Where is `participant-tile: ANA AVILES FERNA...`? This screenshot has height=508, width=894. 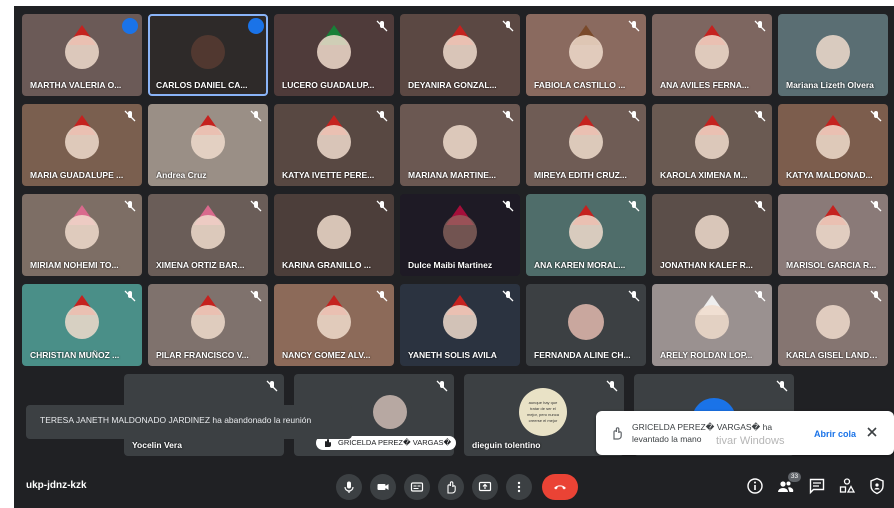
participant-tile: ANA AVILES FERNA... is located at coordinates (712, 55).